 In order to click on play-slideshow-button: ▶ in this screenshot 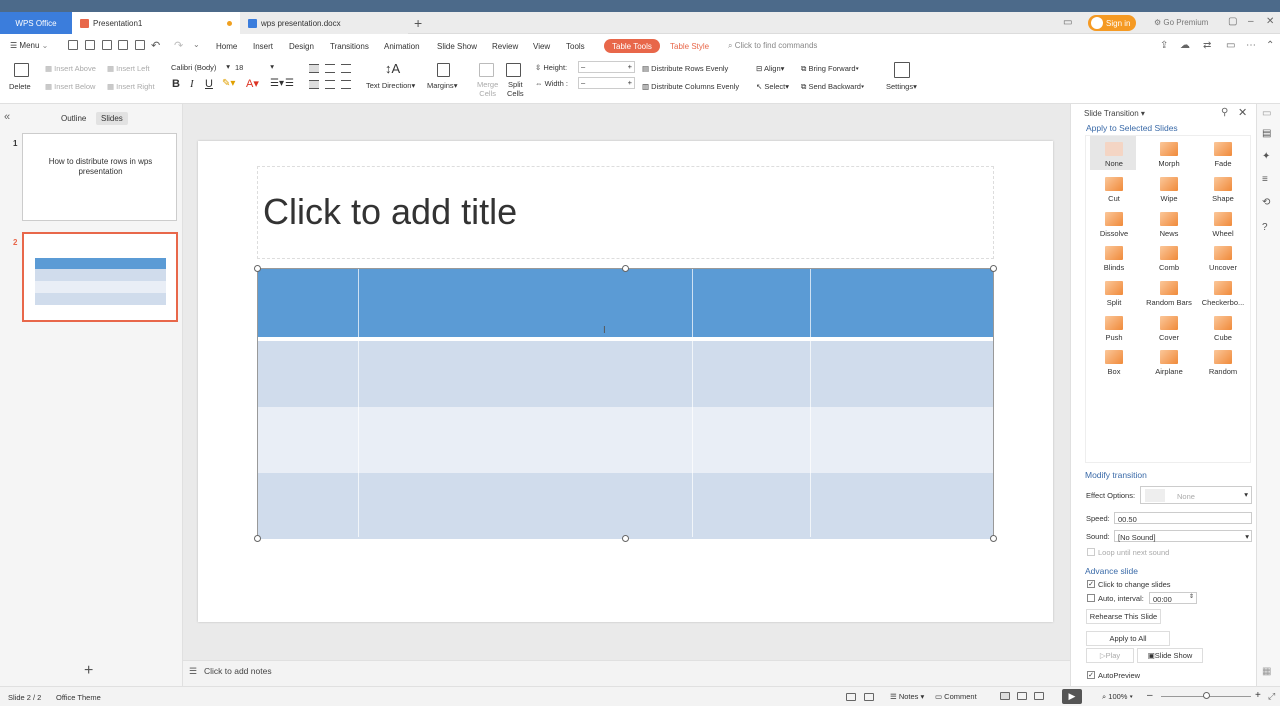, I will do `click(1072, 696)`.